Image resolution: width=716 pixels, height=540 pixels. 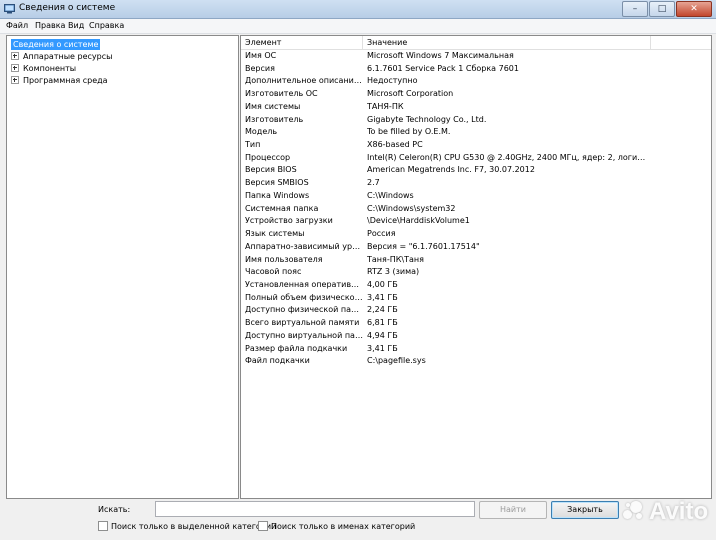 I want to click on row-value-cell: Недоступно, so click(x=392, y=81).